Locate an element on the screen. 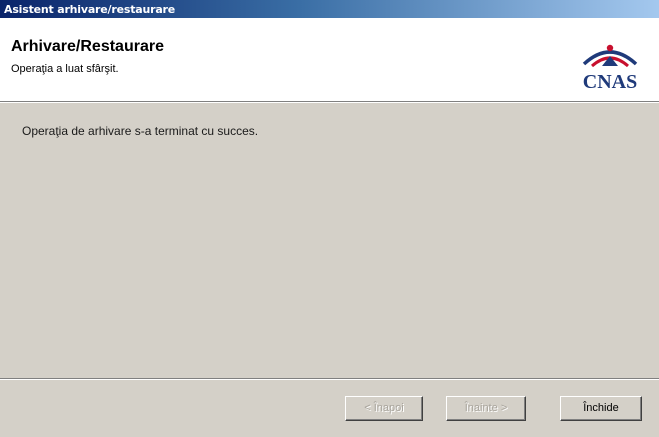 The image size is (659, 437). logo-dot is located at coordinates (610, 48).